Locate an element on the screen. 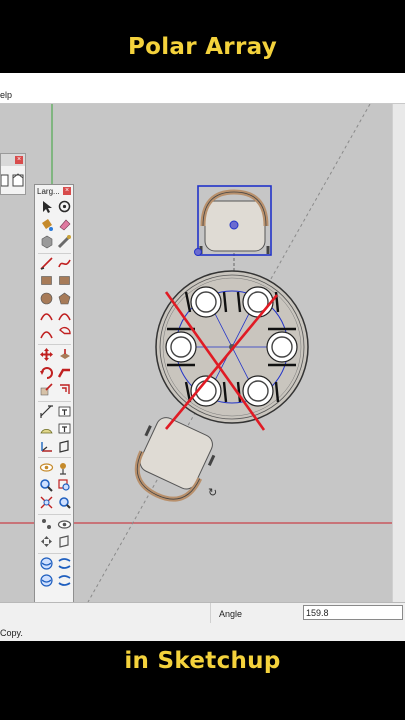 Image resolution: width=405 pixels, height=720 pixels. push-pull-icon is located at coordinates (64, 354).